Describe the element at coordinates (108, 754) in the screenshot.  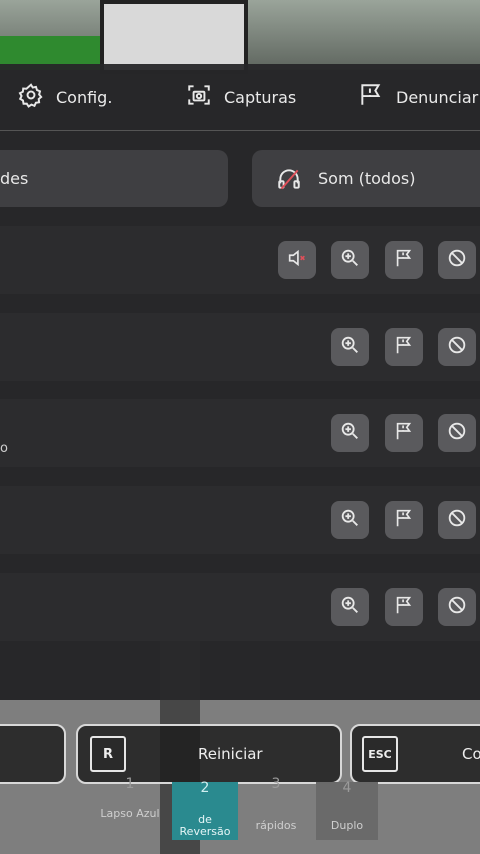
I see `r-key-hint: R` at that location.